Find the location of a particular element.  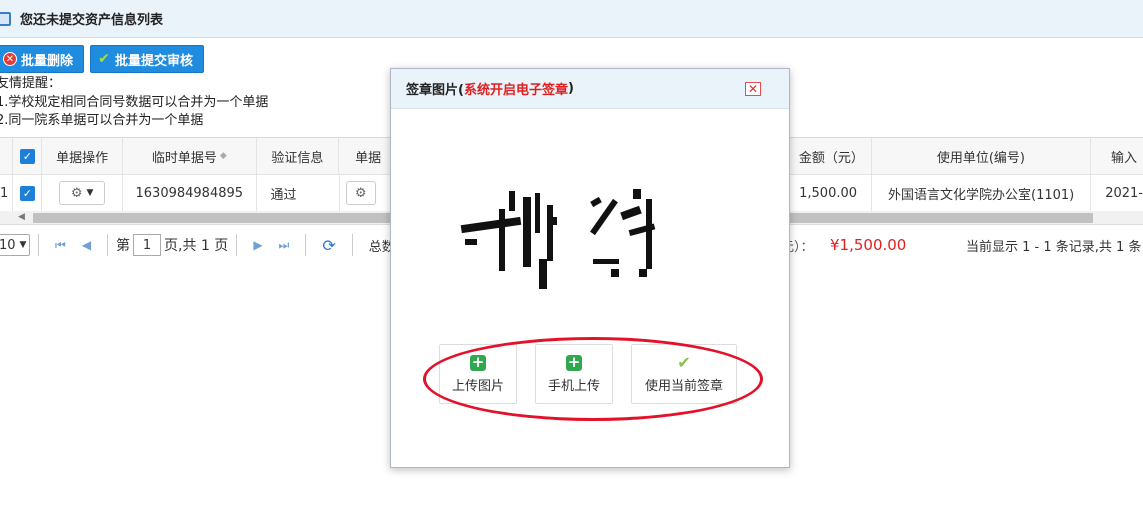

page-prefix: 第 is located at coordinates (123, 246).